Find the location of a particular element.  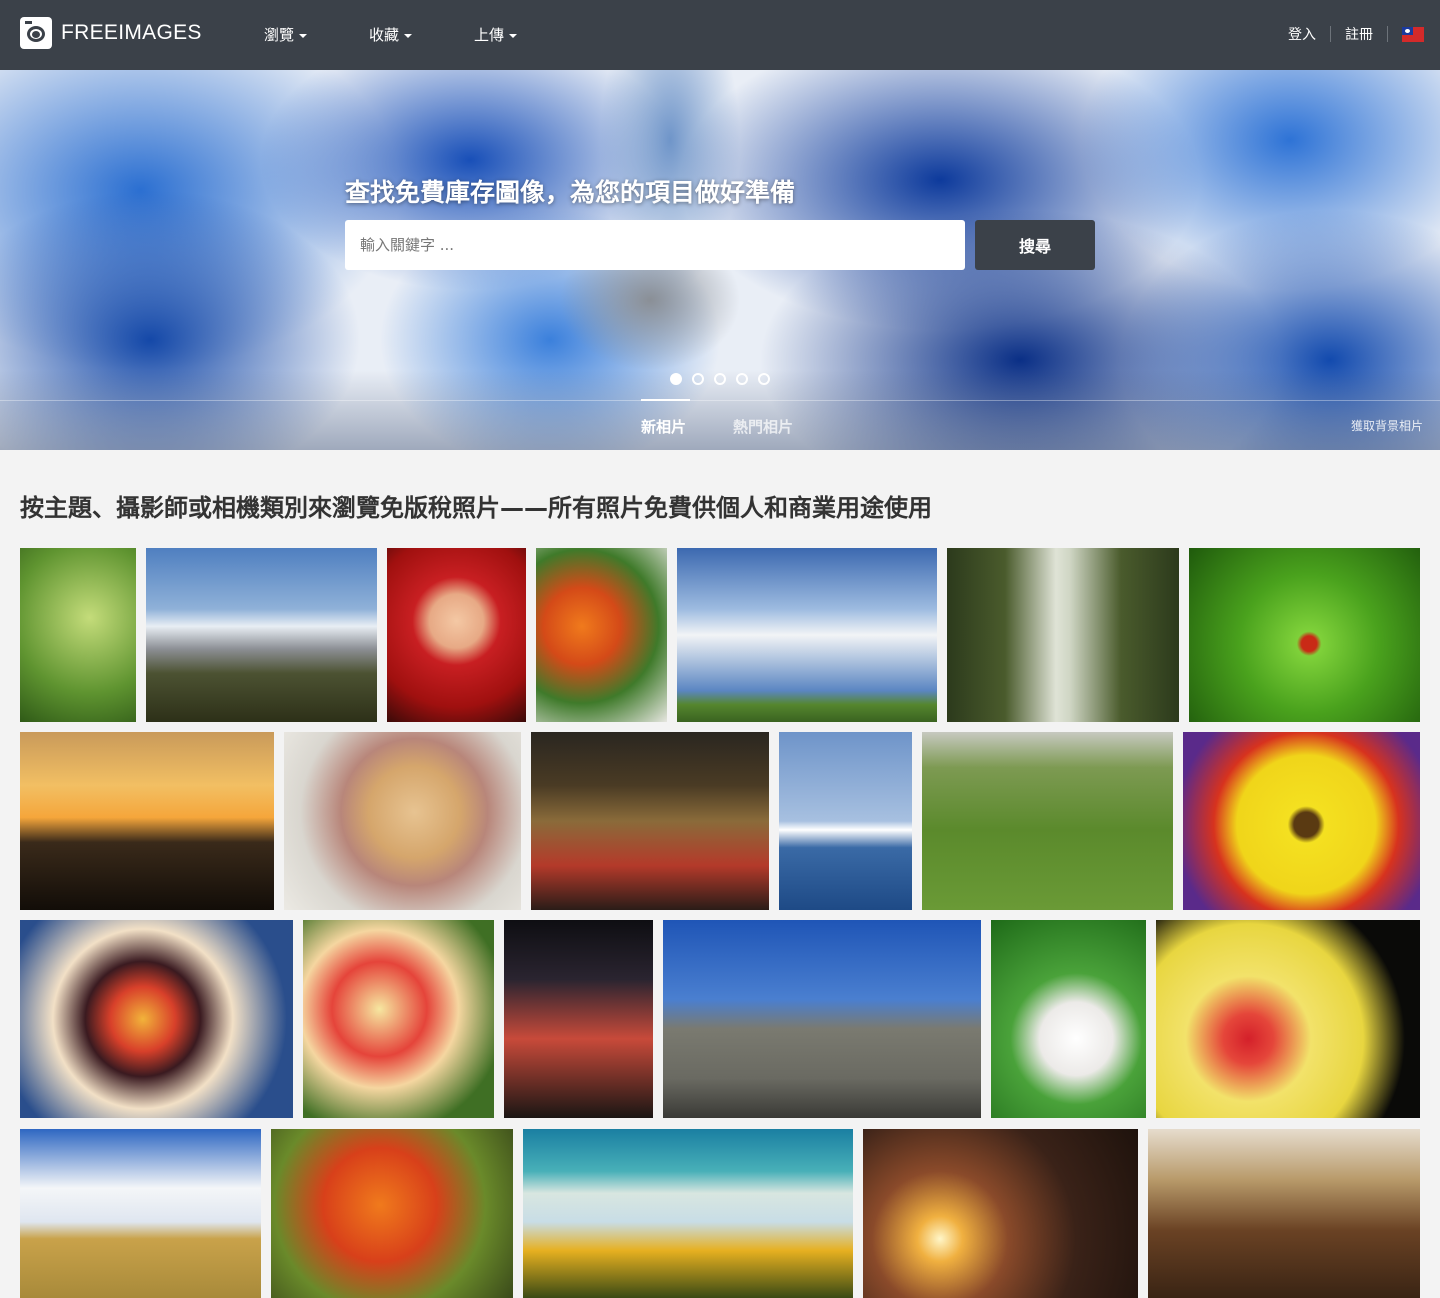

photo-palm-tree-avenue is located at coordinates (1063, 635).